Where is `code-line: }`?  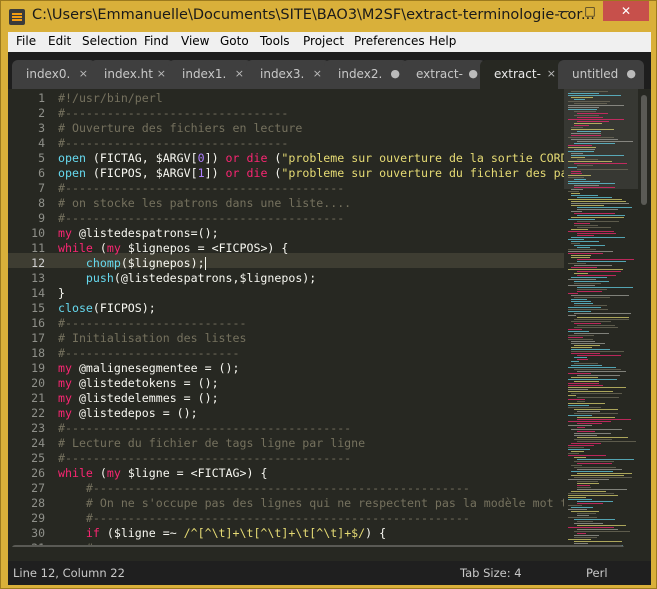 code-line: } is located at coordinates (61, 293).